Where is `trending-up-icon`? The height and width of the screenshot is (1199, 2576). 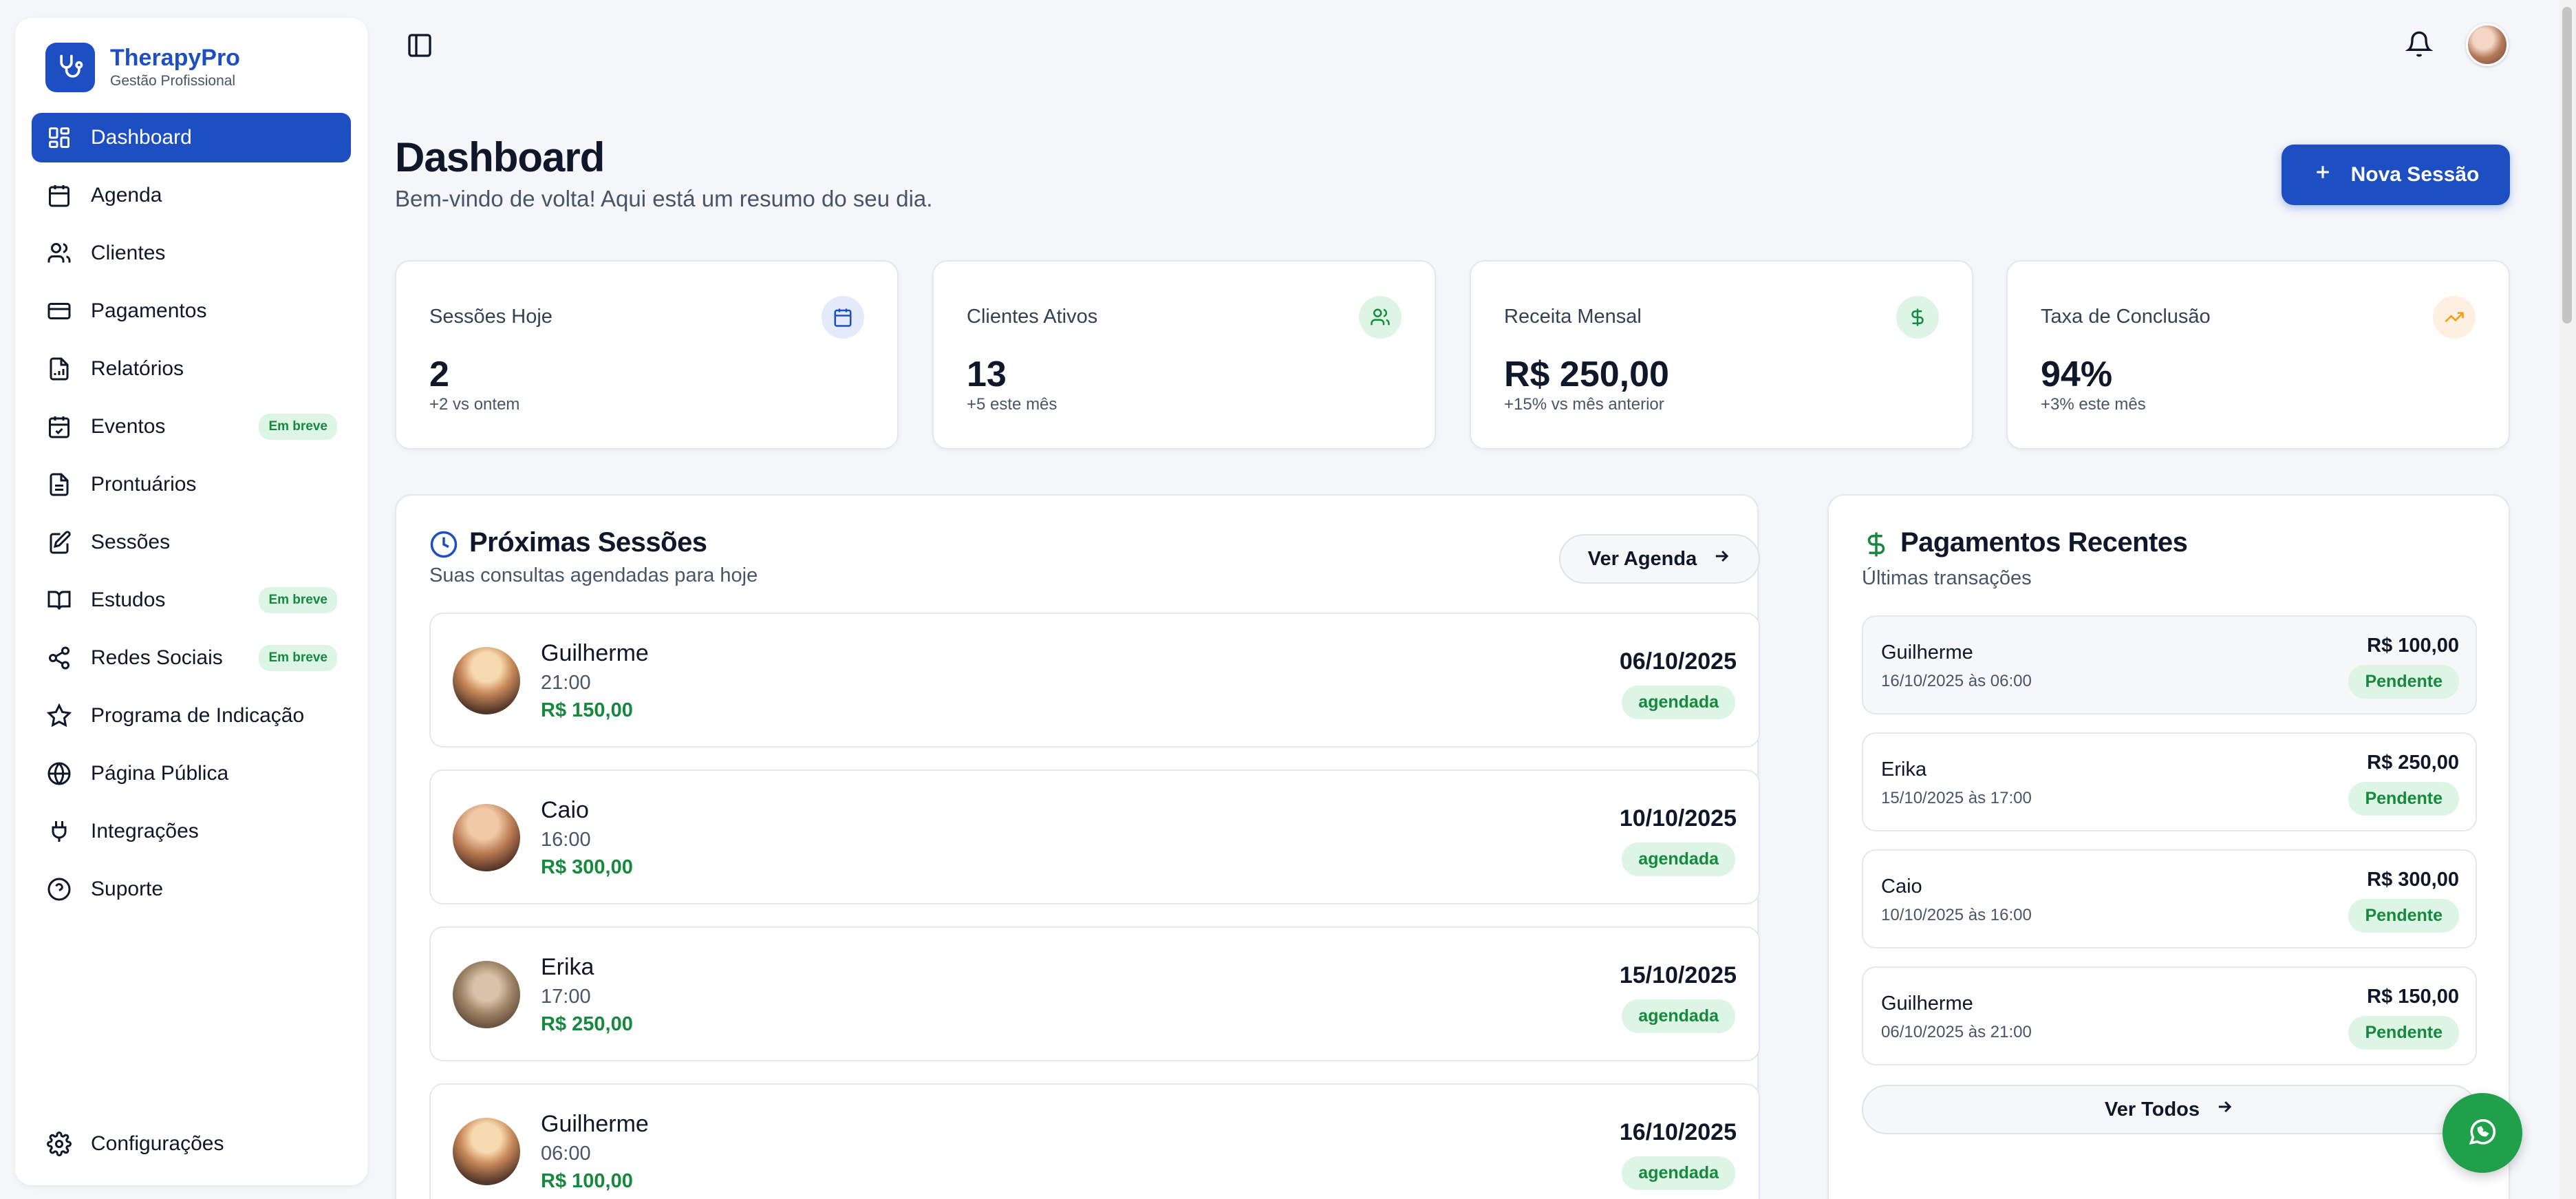
trending-up-icon is located at coordinates (2454, 317).